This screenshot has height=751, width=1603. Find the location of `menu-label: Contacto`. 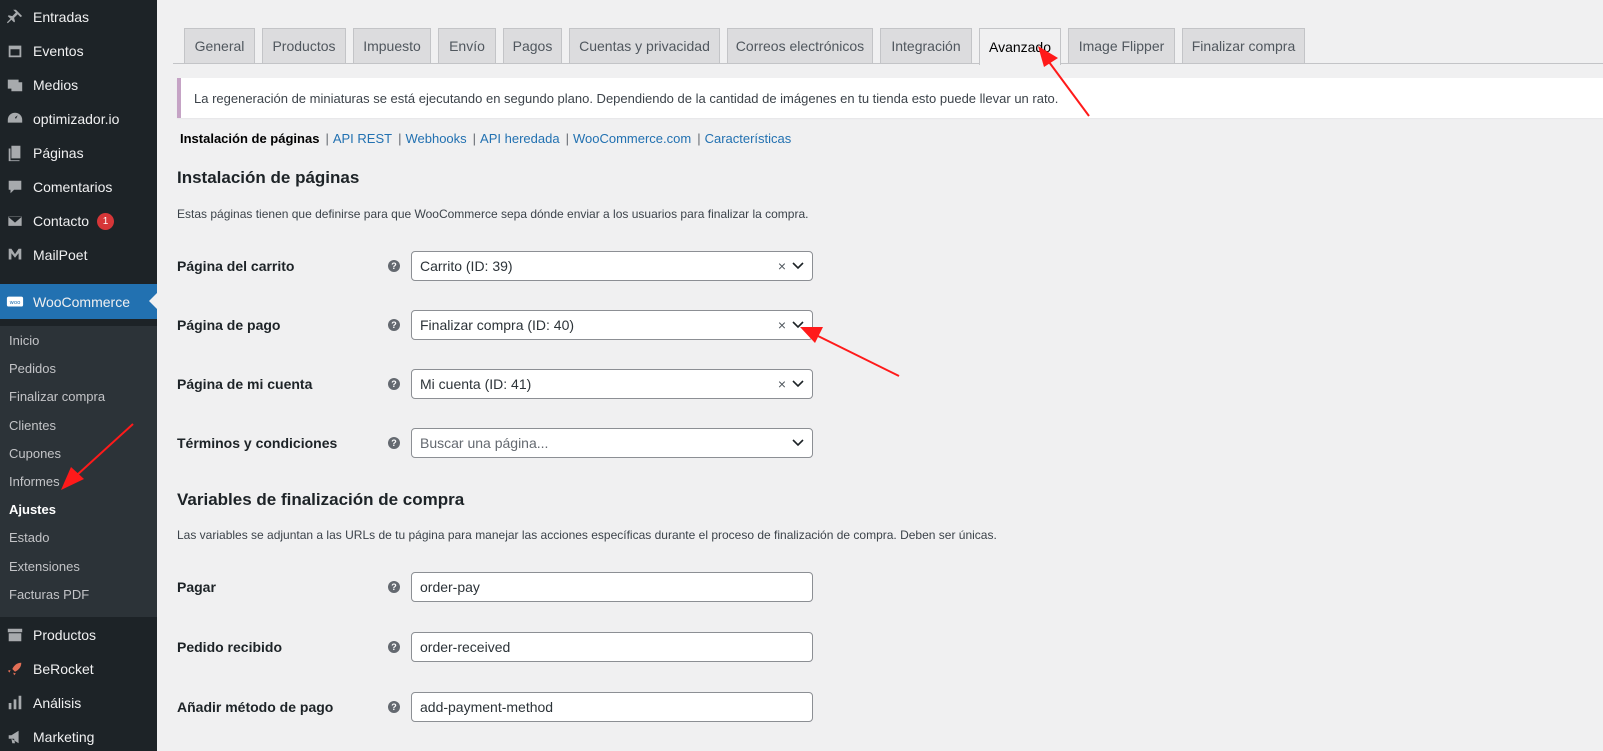

menu-label: Contacto is located at coordinates (61, 221).